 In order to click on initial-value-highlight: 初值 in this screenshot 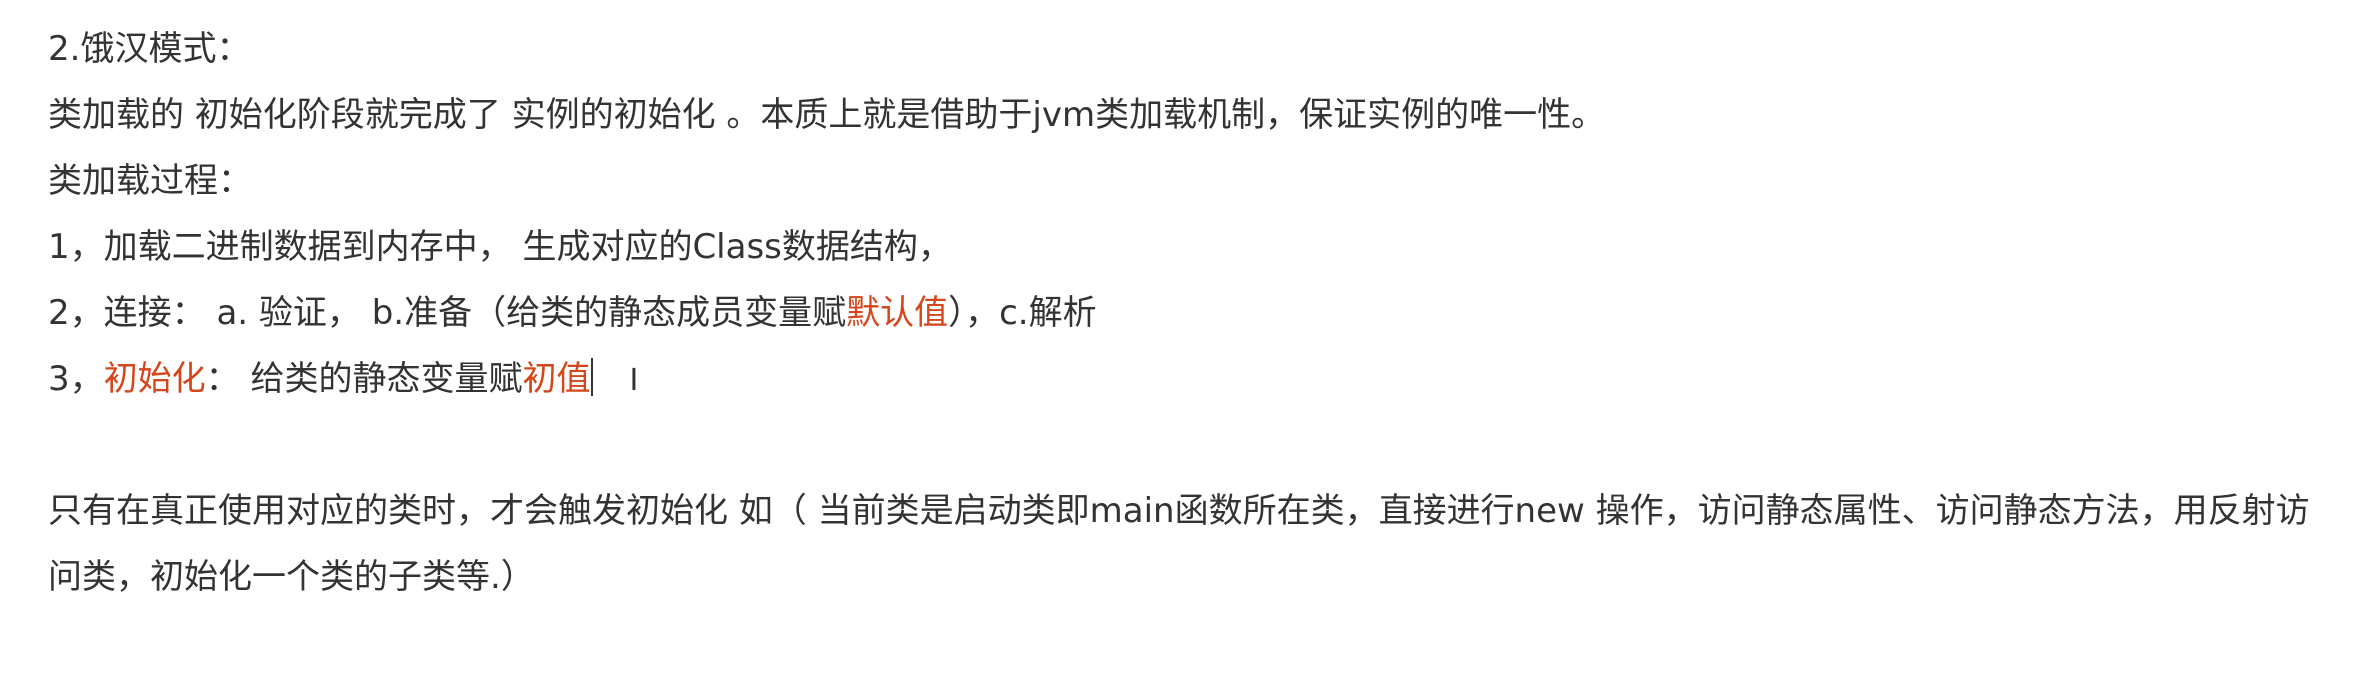, I will do `click(556, 379)`.